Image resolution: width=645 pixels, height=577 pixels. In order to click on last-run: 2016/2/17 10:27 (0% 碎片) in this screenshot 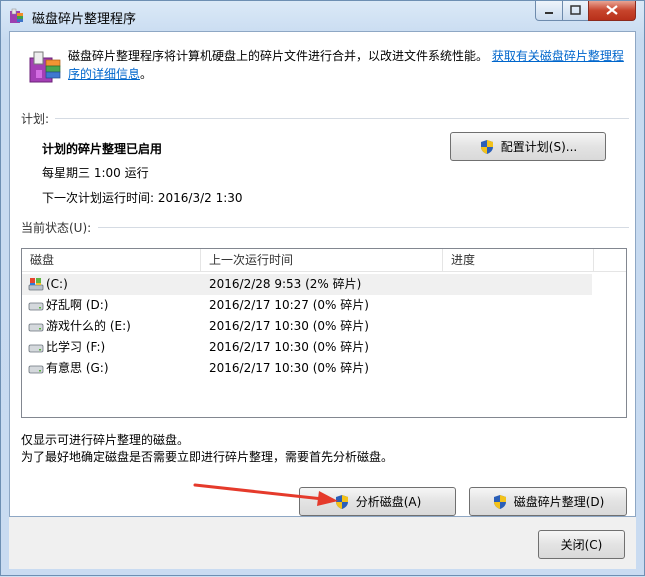, I will do `click(289, 305)`.